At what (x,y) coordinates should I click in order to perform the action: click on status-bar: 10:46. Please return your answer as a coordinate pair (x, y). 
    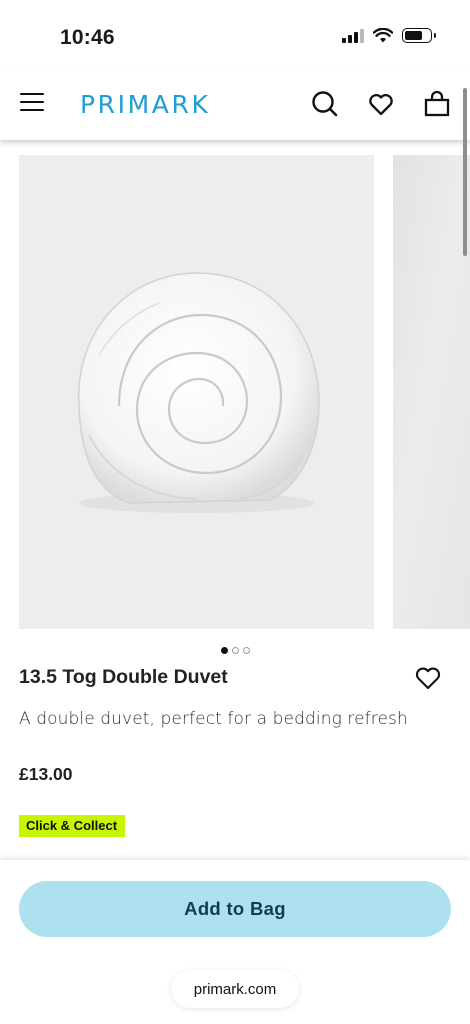
    Looking at the image, I should click on (235, 33).